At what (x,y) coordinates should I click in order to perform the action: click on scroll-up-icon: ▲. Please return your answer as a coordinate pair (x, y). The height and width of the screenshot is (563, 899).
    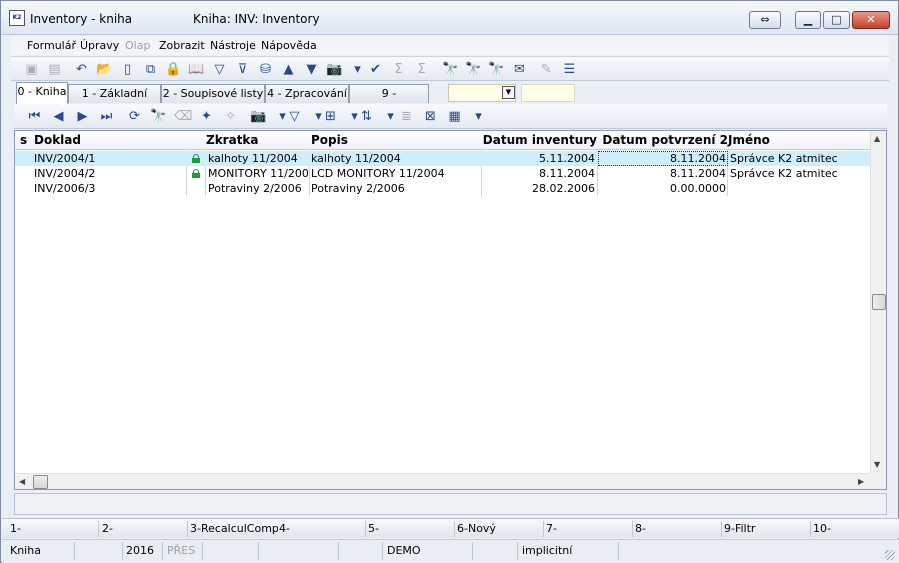
    Looking at the image, I should click on (877, 138).